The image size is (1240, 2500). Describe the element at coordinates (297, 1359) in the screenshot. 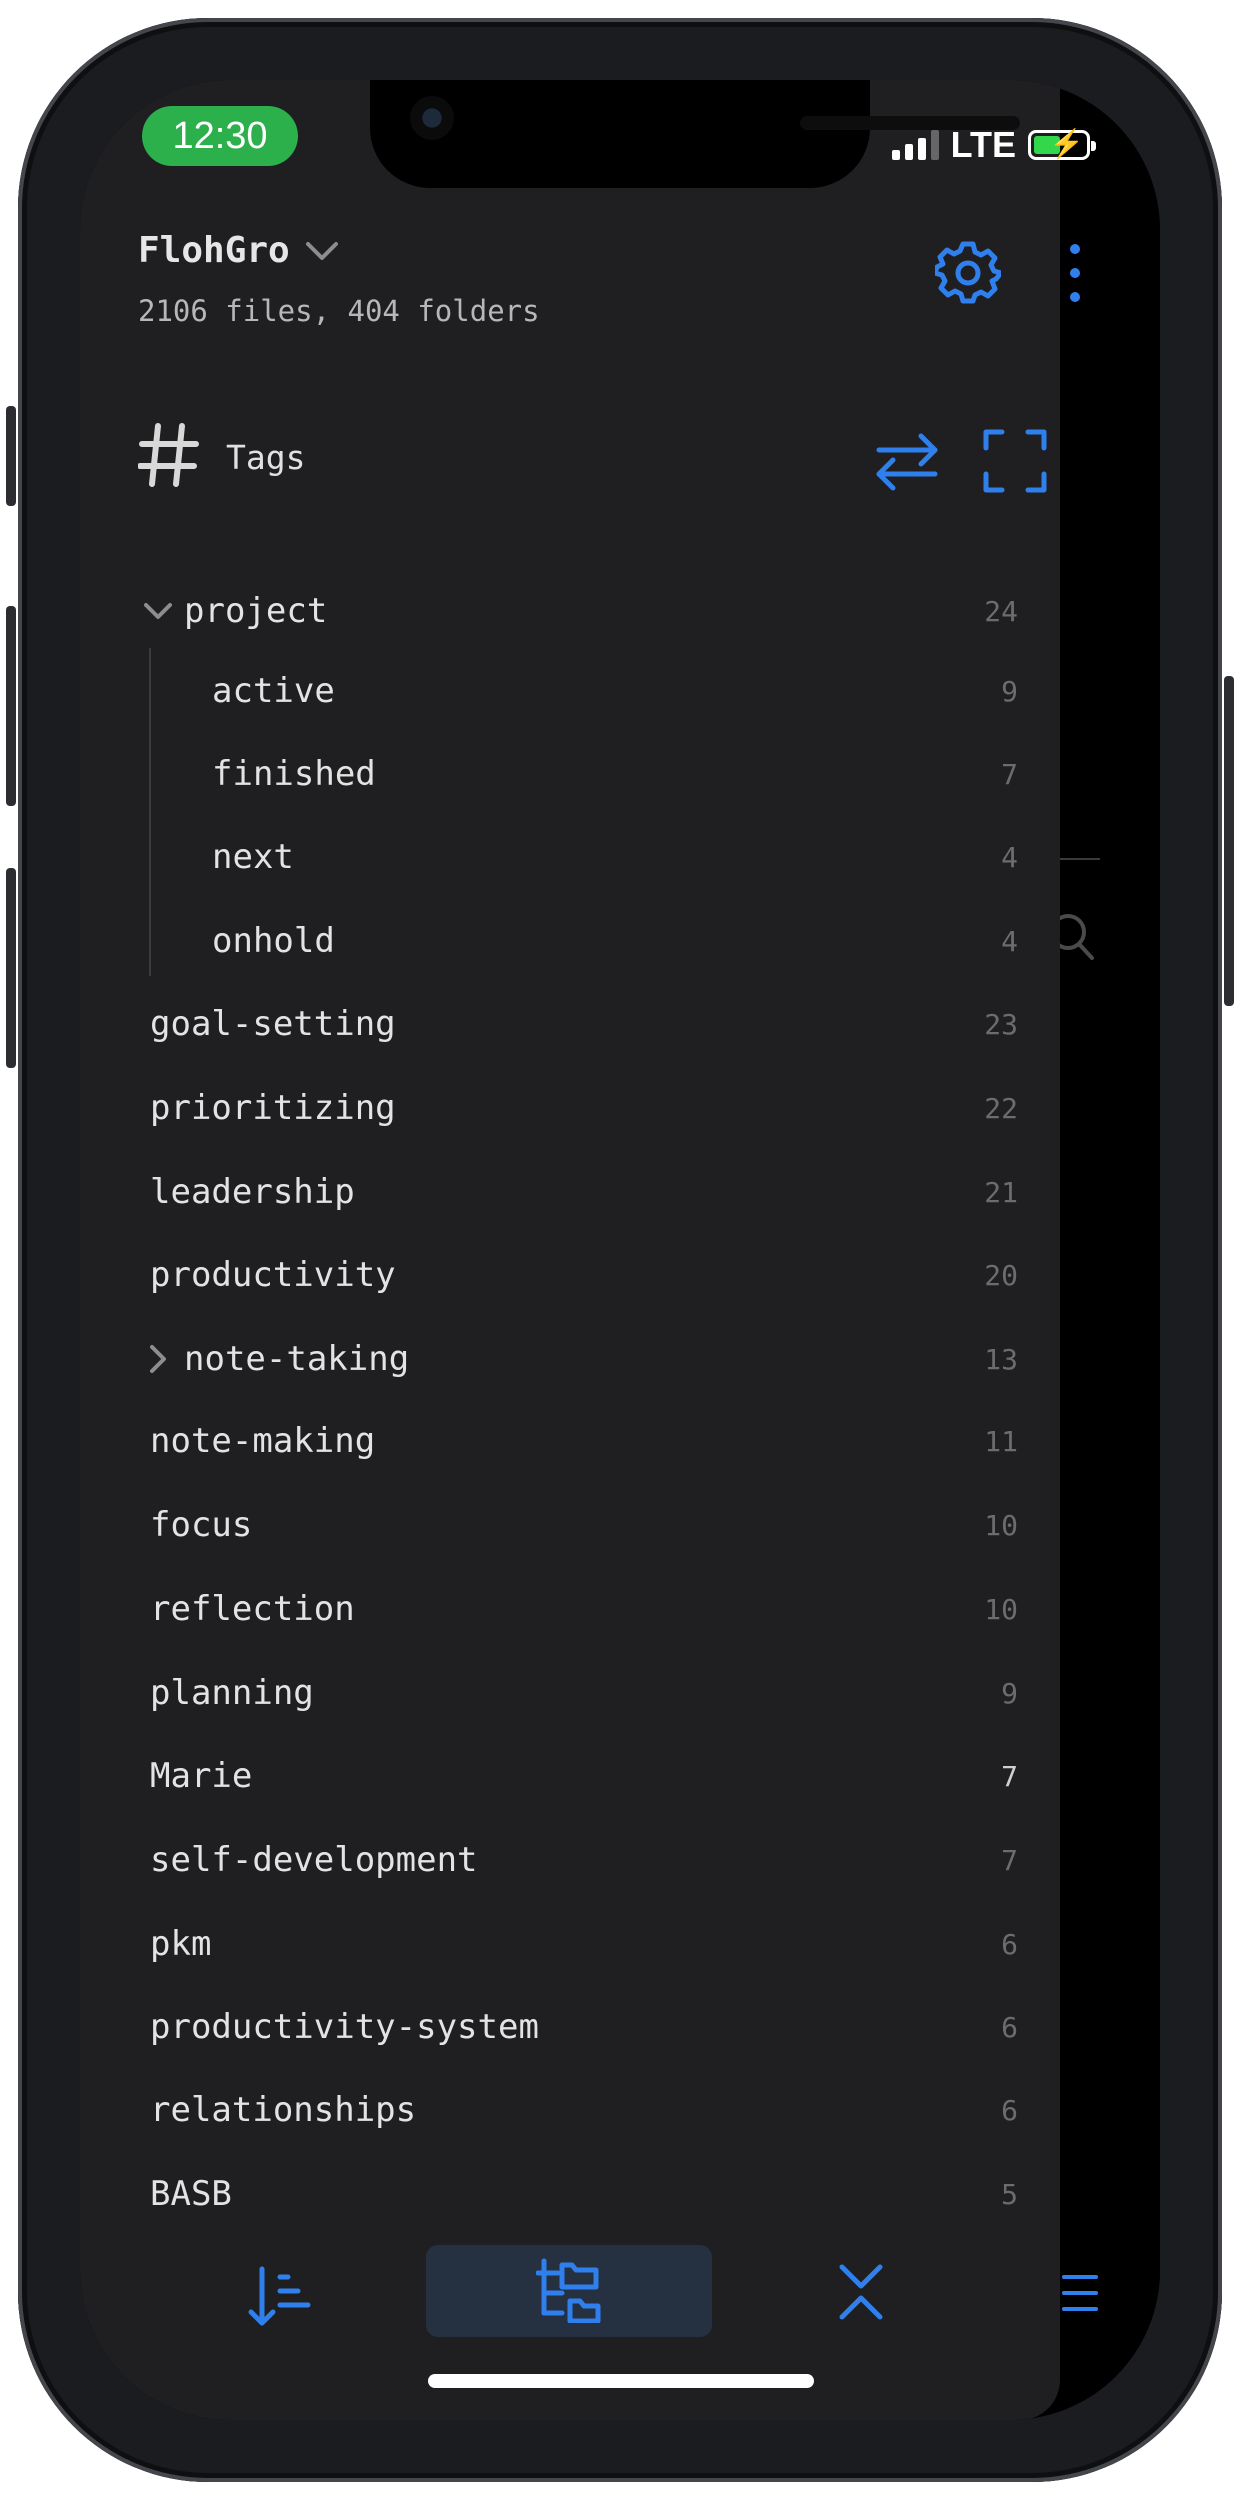

I see `tag-name: note-taking` at that location.